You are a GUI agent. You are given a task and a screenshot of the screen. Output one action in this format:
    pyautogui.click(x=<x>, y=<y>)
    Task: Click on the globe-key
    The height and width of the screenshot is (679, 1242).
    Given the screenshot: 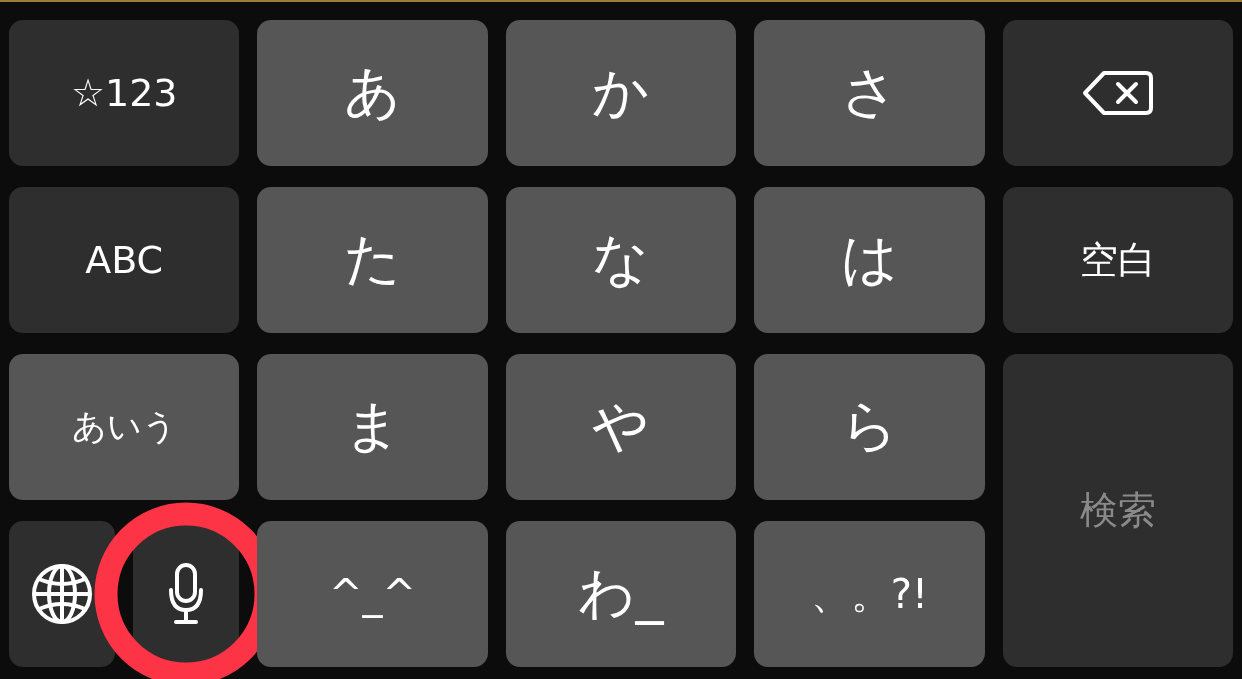 What is the action you would take?
    pyautogui.click(x=62, y=594)
    